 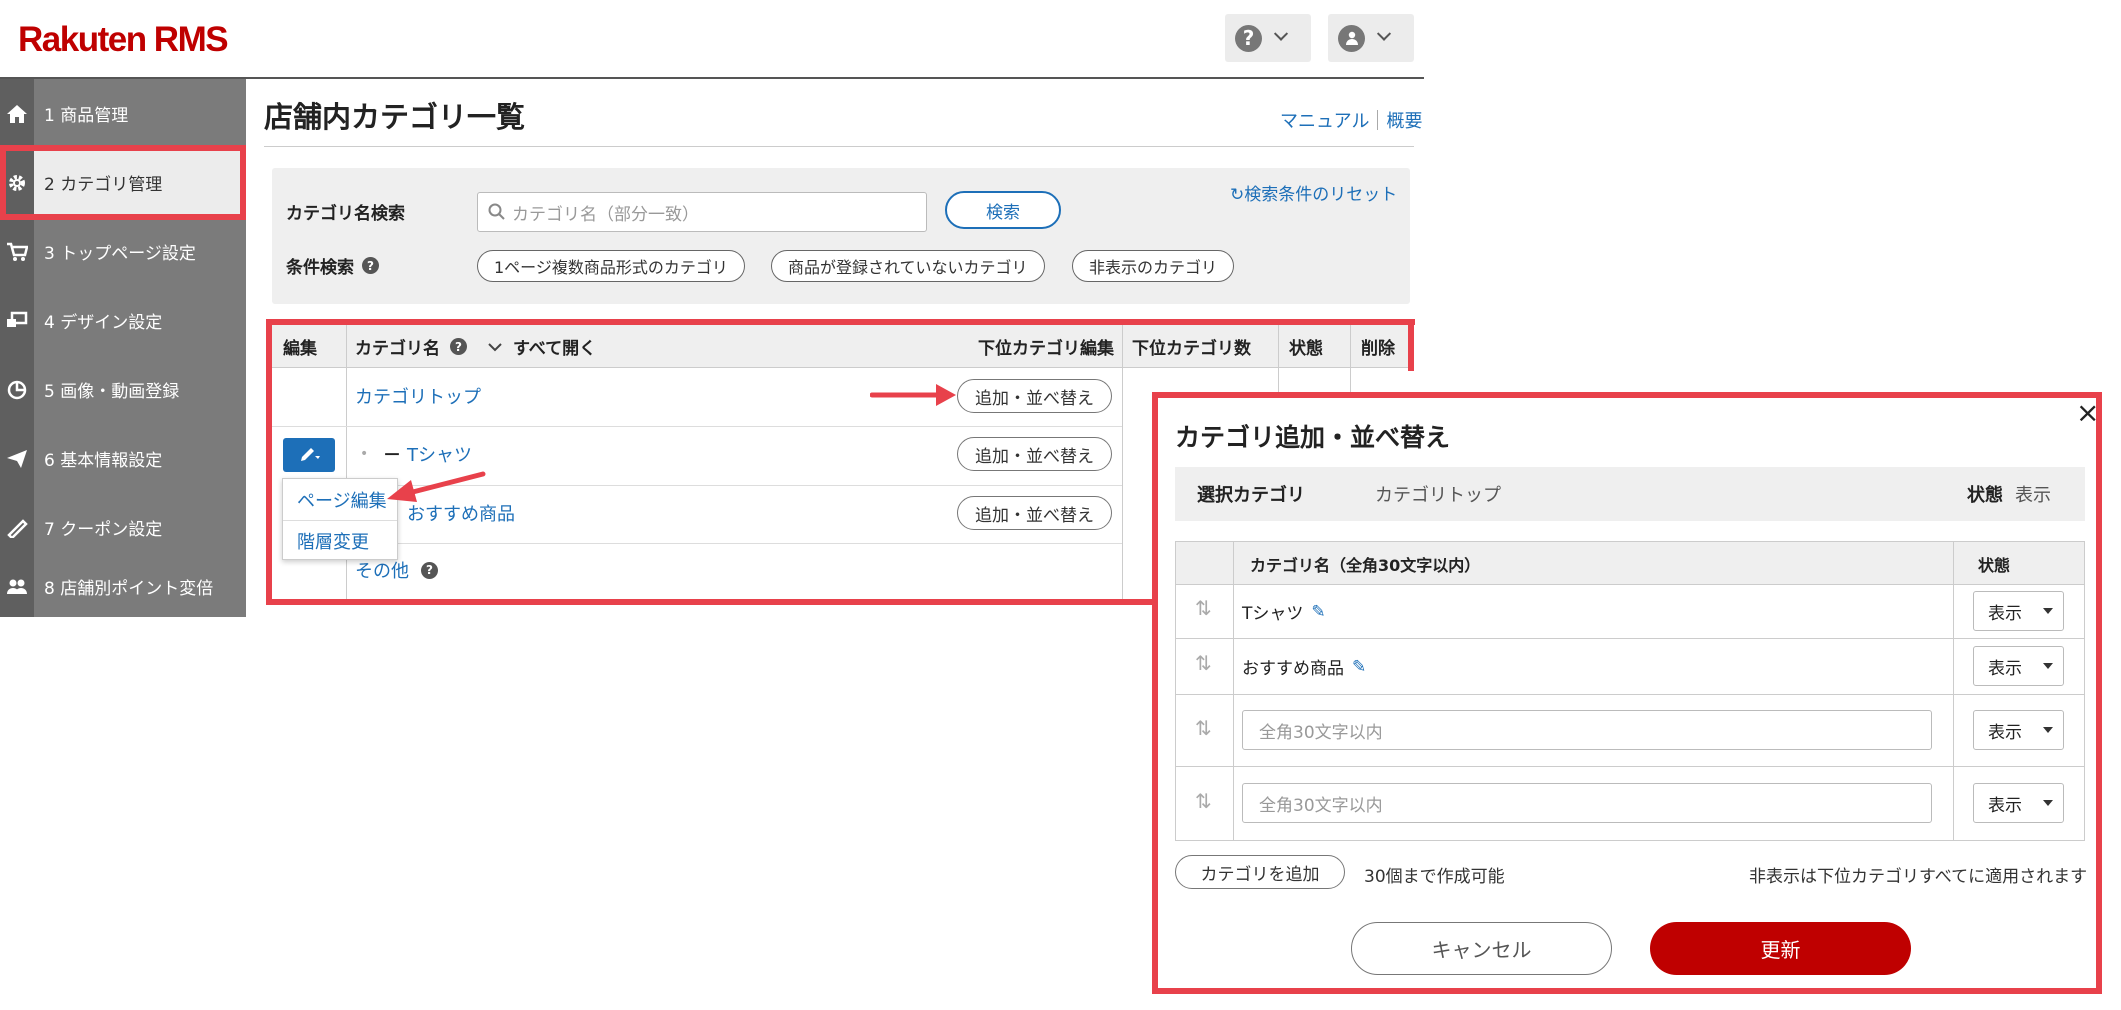 I want to click on row-name: おすすめ商品, so click(x=1293, y=669).